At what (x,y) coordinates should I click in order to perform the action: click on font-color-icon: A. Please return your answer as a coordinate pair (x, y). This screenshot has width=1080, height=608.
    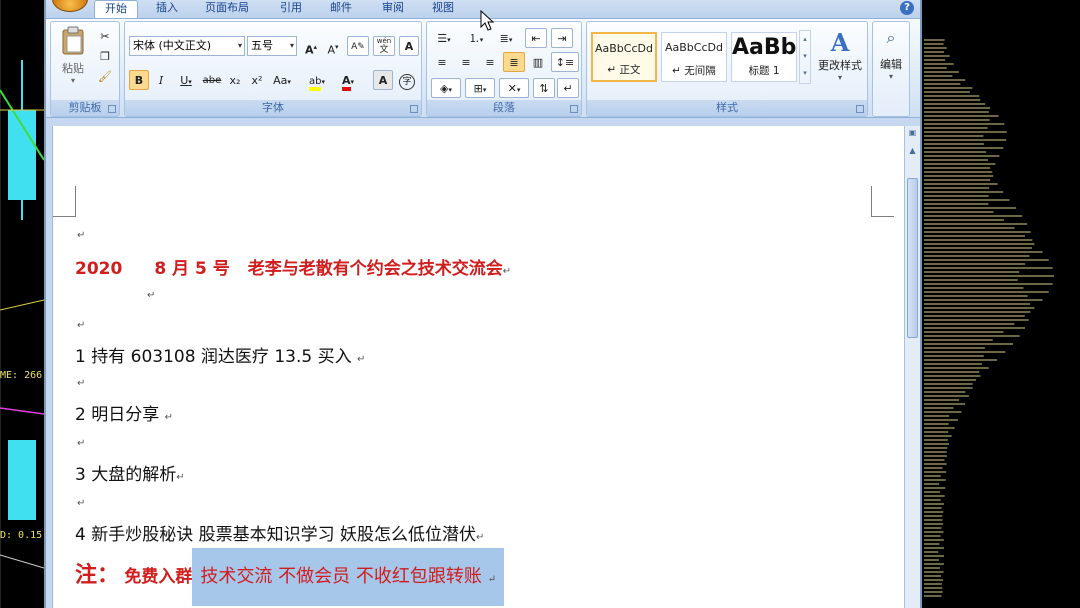
    Looking at the image, I should click on (346, 82).